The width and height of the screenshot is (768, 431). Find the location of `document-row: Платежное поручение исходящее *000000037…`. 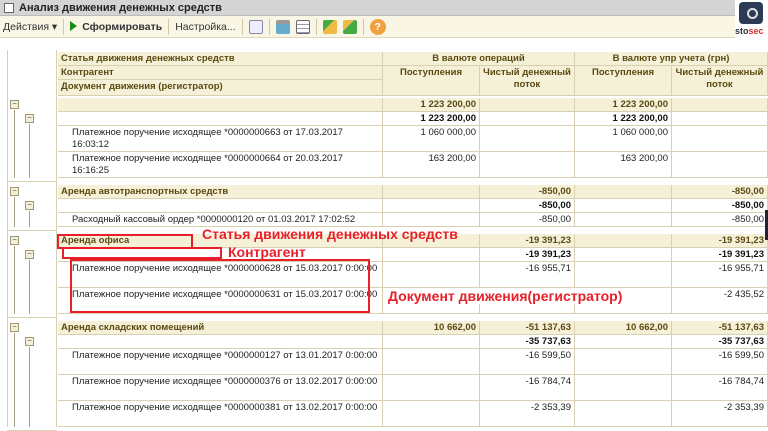

document-row: Платежное поручение исходящее *000000037… is located at coordinates (220, 388).